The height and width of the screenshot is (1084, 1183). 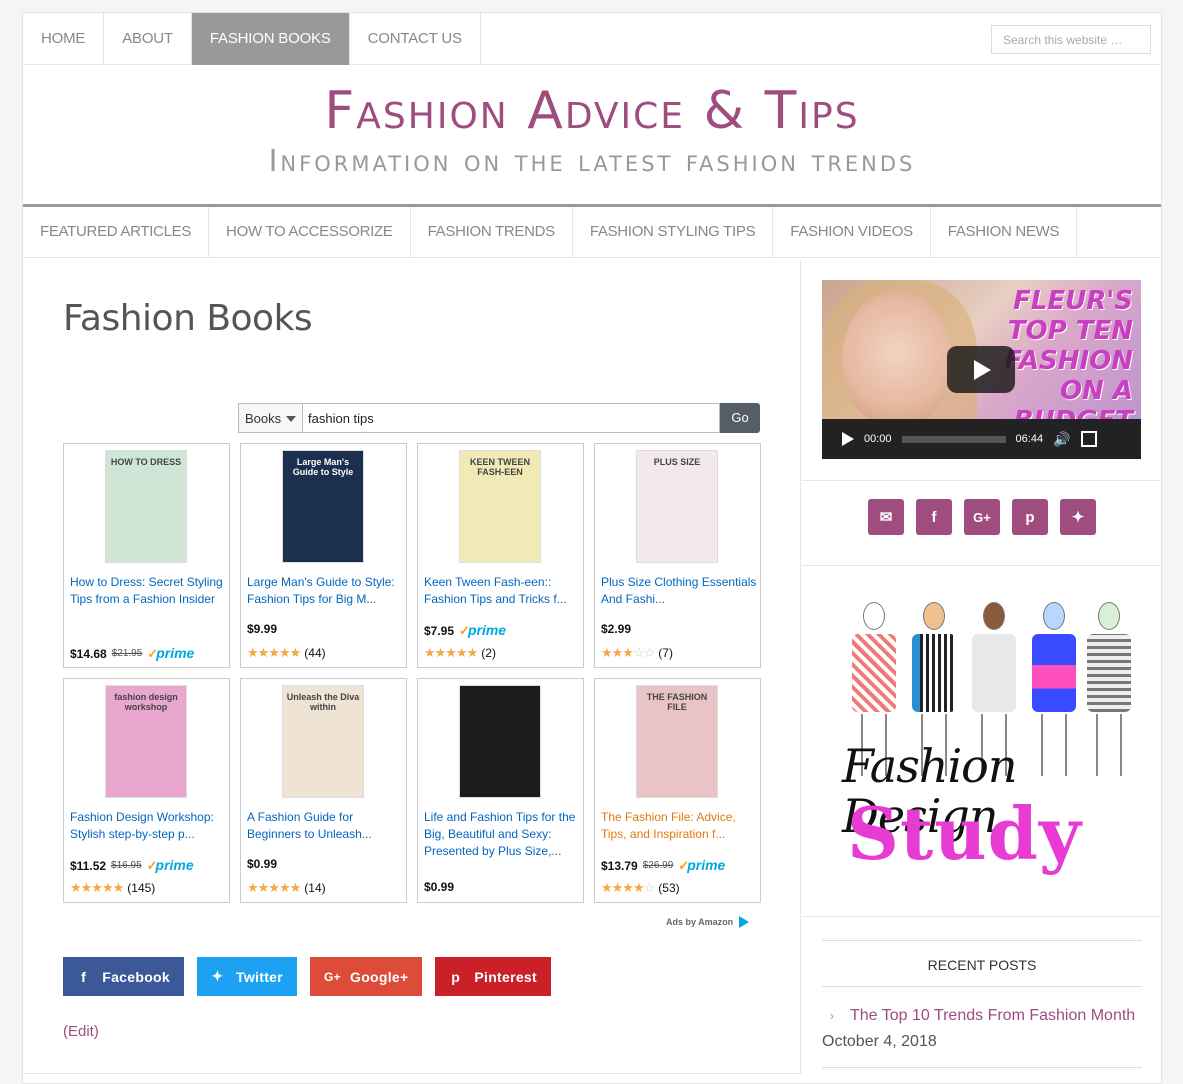 I want to click on amazon-go-button: Go, so click(x=740, y=418).